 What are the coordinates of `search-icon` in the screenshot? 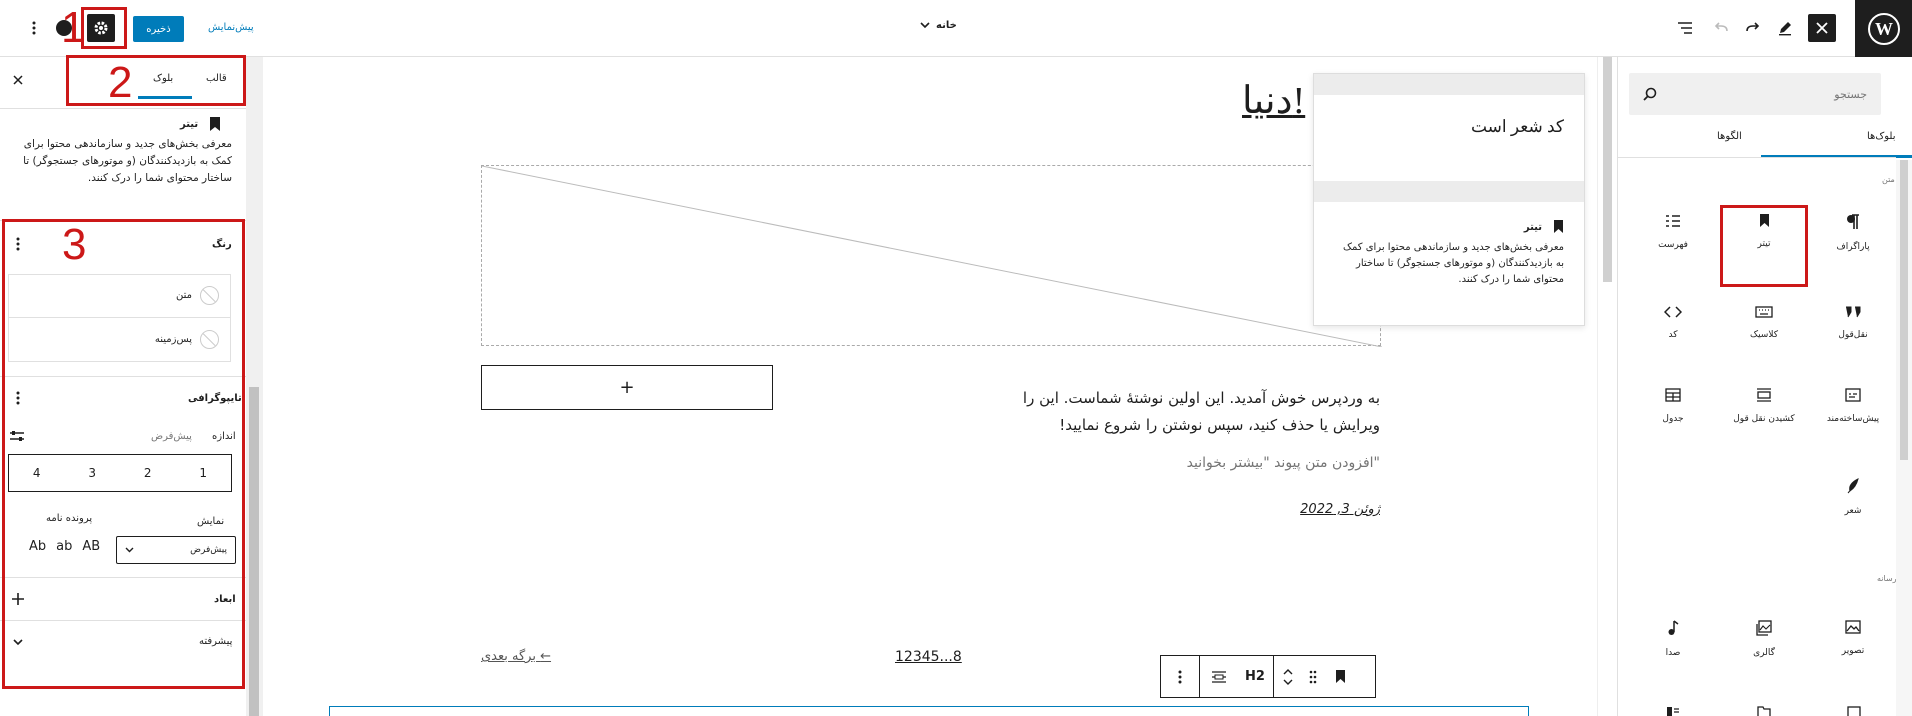 It's located at (1650, 94).